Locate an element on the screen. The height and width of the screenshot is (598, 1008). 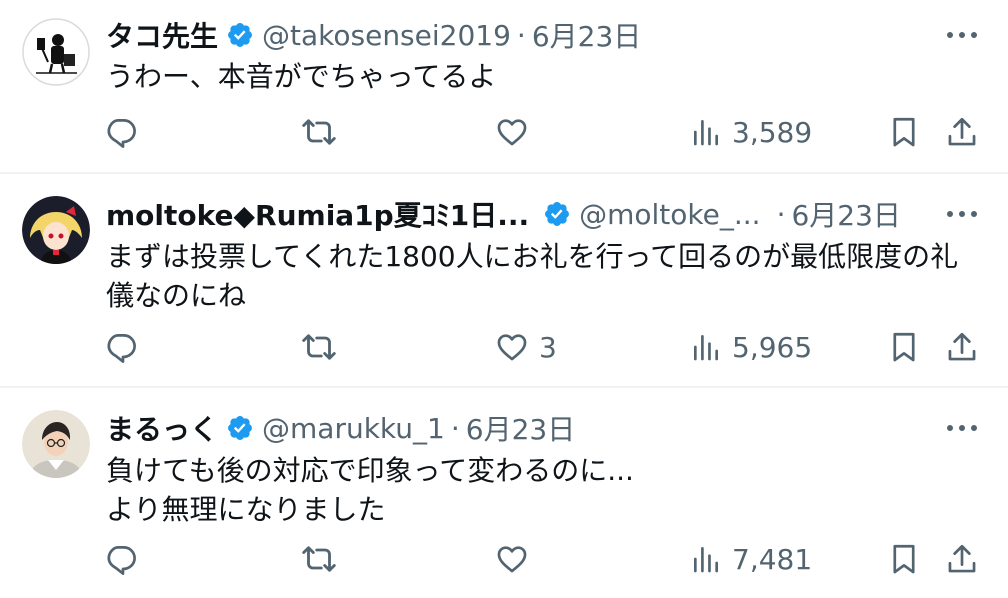
views-button: 5,965 is located at coordinates (751, 347).